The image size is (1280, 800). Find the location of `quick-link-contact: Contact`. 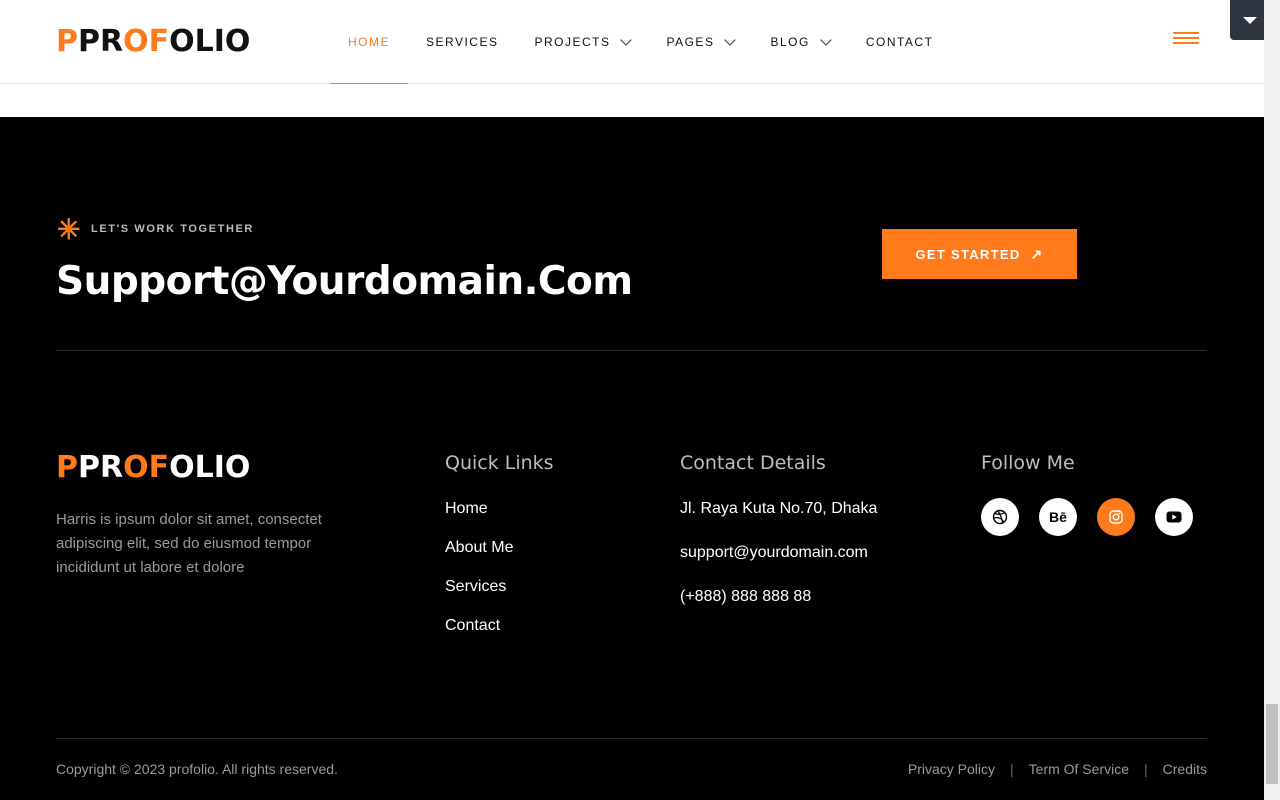

quick-link-contact: Contact is located at coordinates (472, 626).